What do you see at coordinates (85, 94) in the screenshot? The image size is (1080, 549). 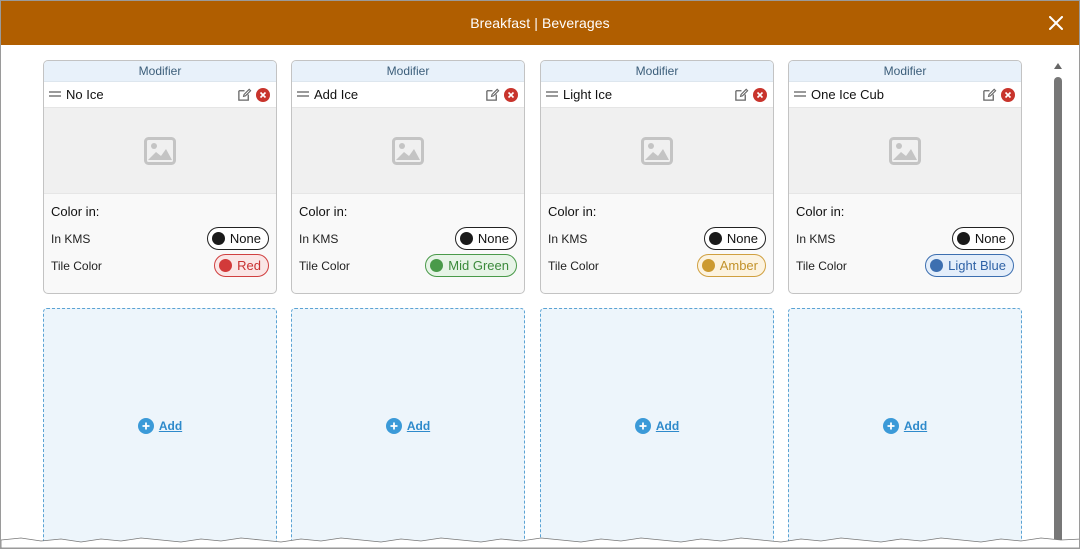 I see `tile-name: No Ice` at bounding box center [85, 94].